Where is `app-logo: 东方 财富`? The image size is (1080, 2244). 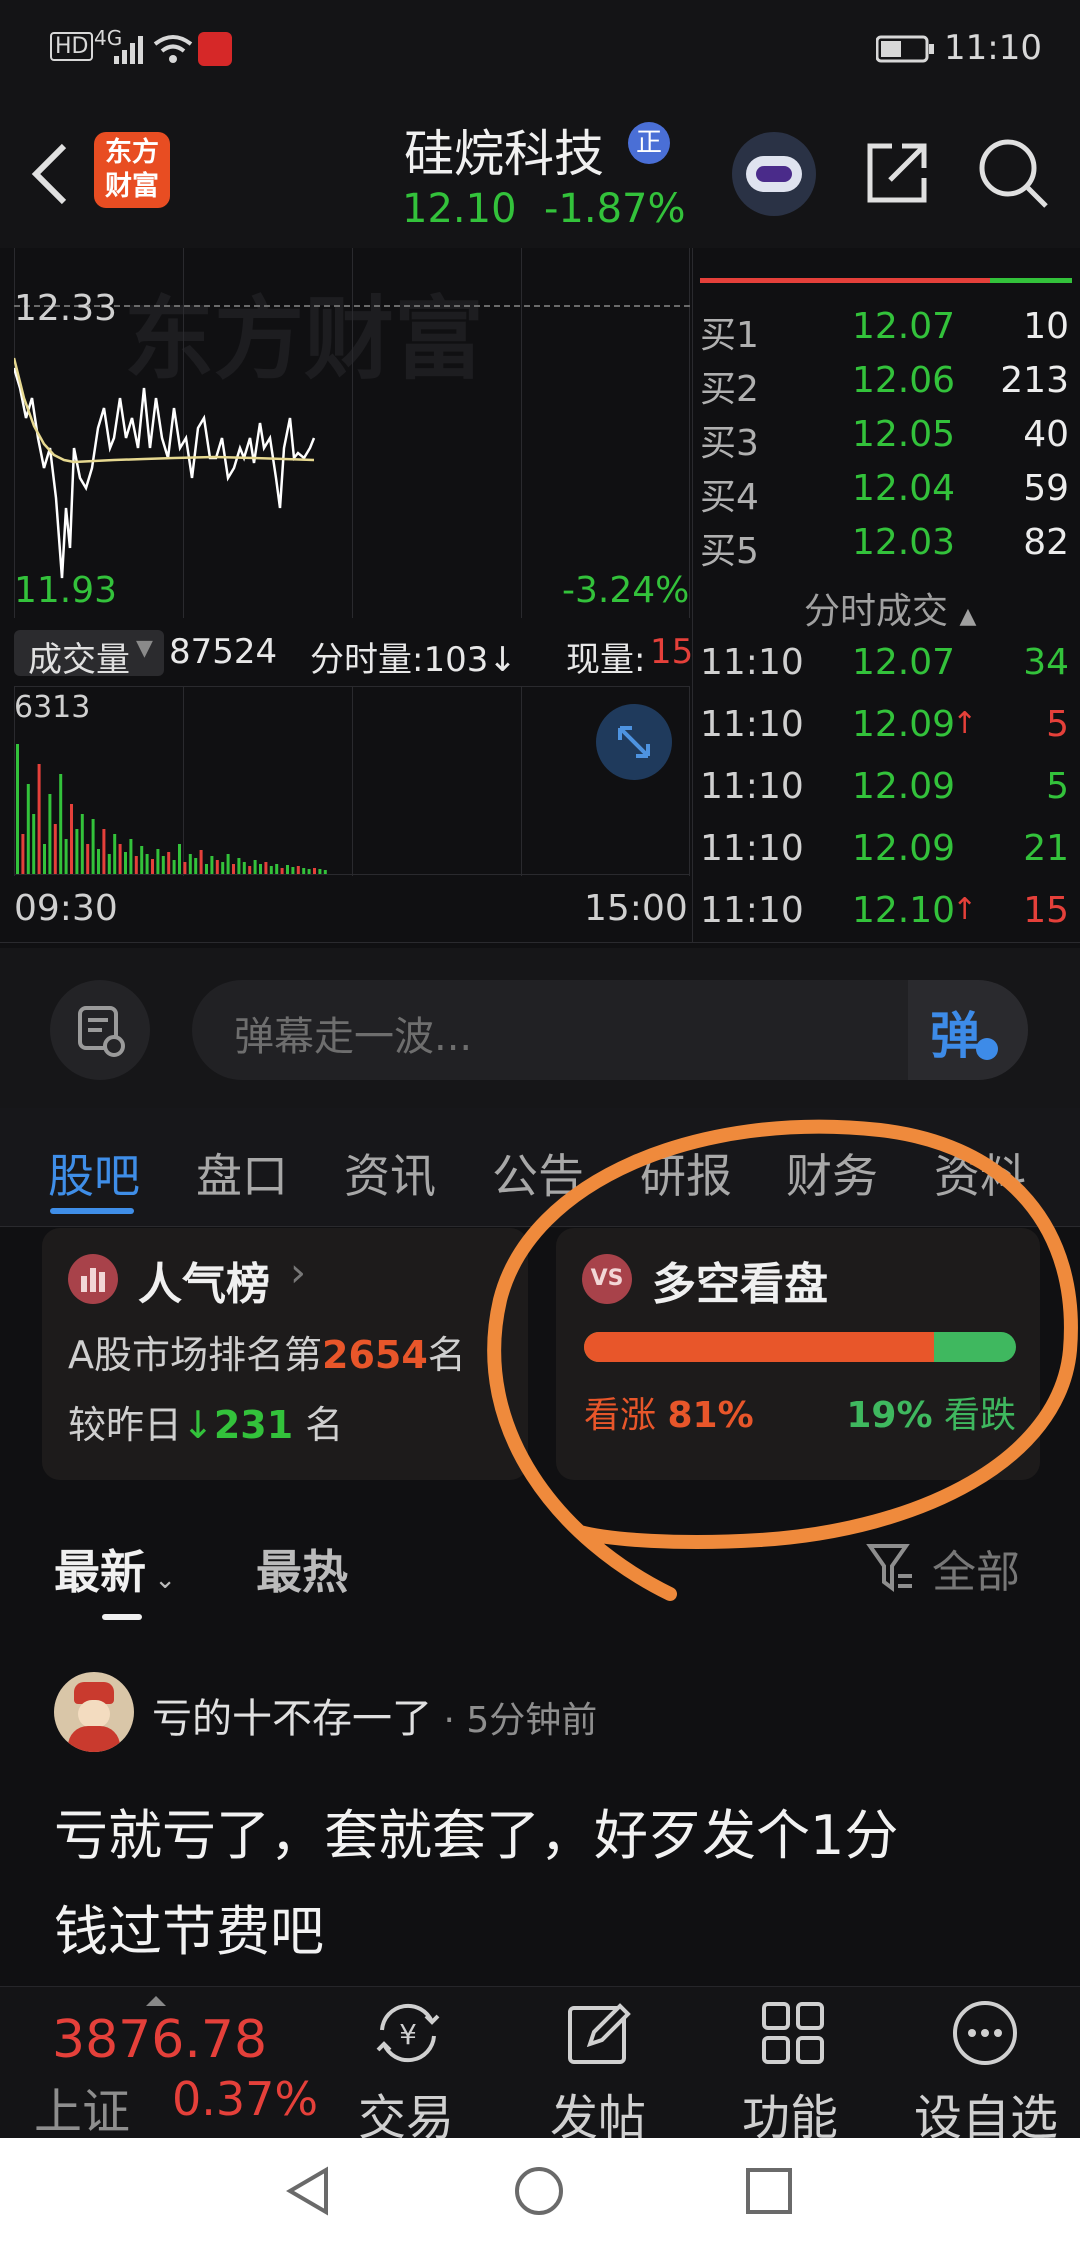 app-logo: 东方 财富 is located at coordinates (132, 170).